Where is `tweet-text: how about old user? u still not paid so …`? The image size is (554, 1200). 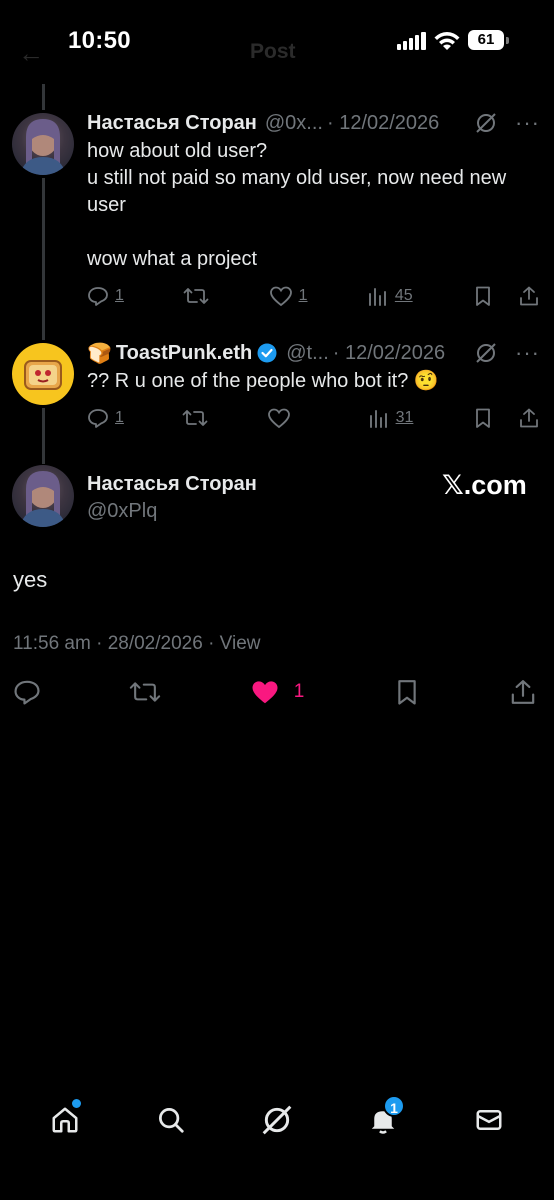 tweet-text: how about old user? u still not paid so … is located at coordinates (297, 205).